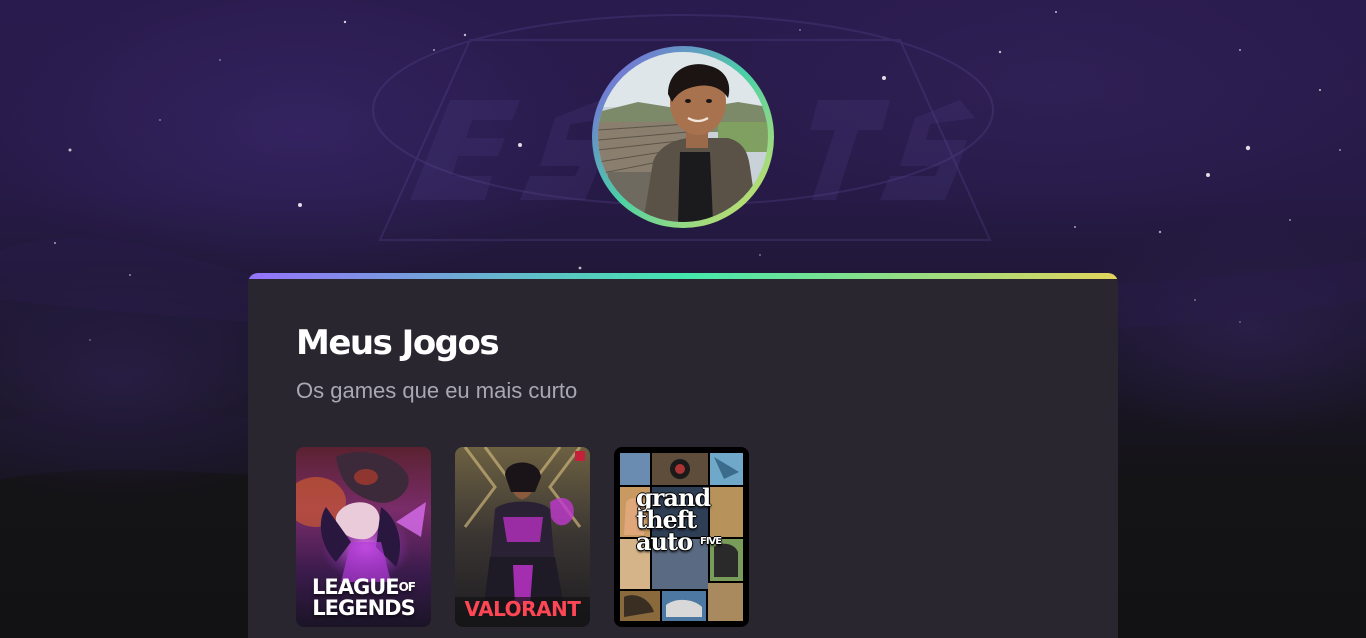 The width and height of the screenshot is (1366, 638). I want to click on profile-avatar, so click(683, 137).